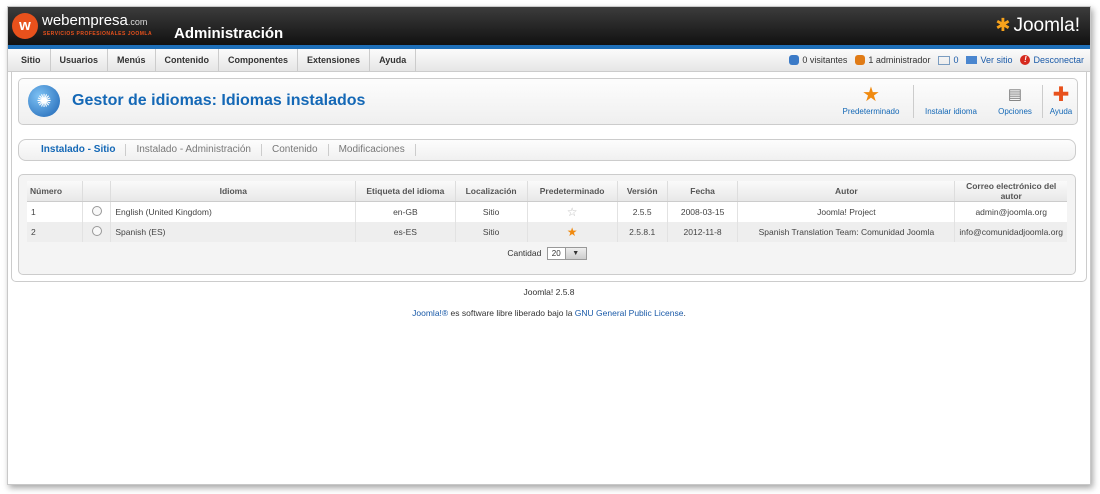  Describe the element at coordinates (794, 60) in the screenshot. I see `visitors-icon` at that location.